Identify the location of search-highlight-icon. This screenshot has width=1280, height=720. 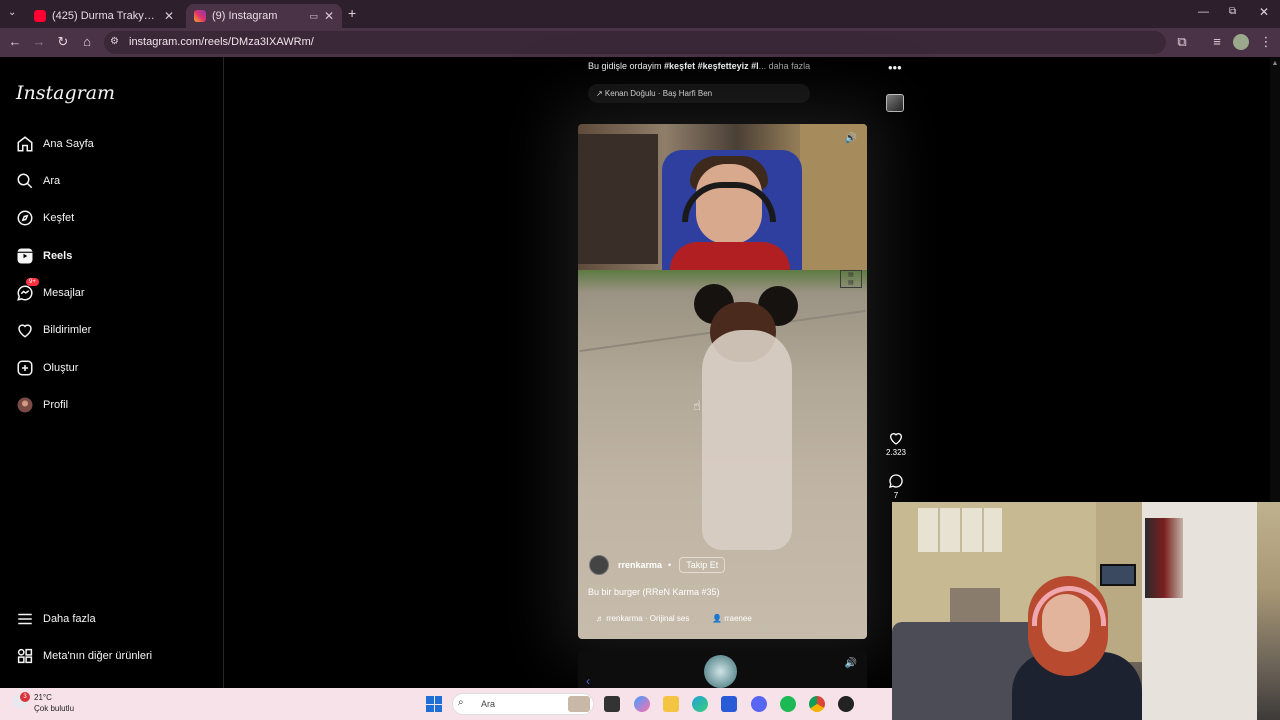
(579, 704).